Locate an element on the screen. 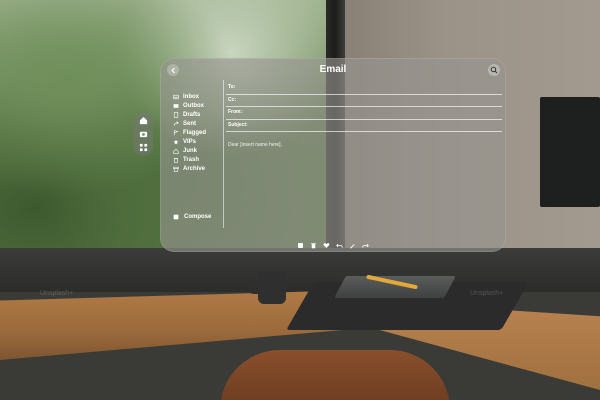  compose-button: Compose is located at coordinates (192, 217).